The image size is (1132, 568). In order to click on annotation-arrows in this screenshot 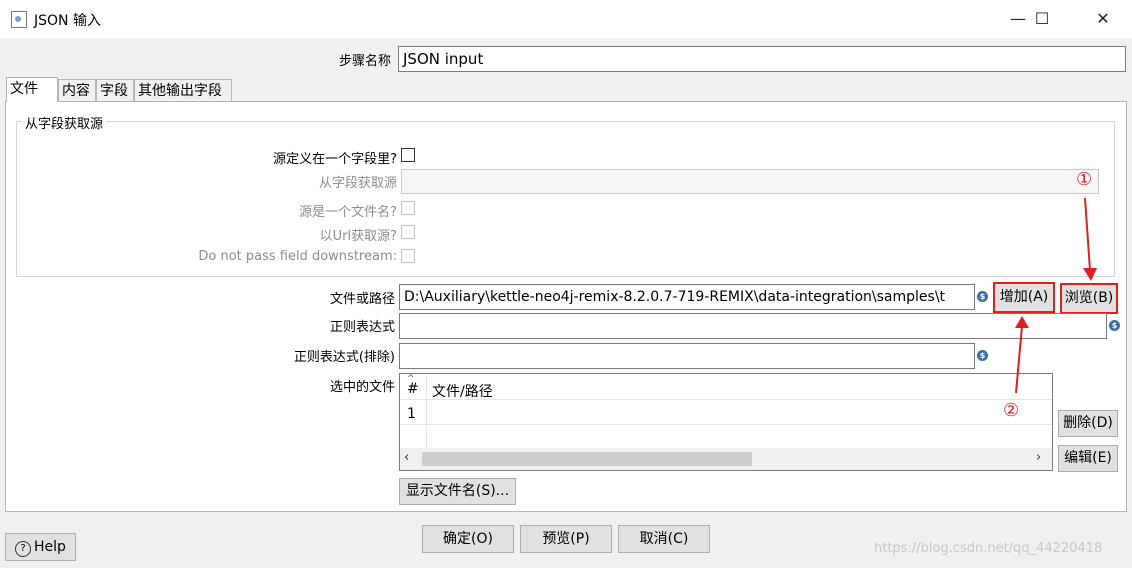, I will do `click(1056, 295)`.